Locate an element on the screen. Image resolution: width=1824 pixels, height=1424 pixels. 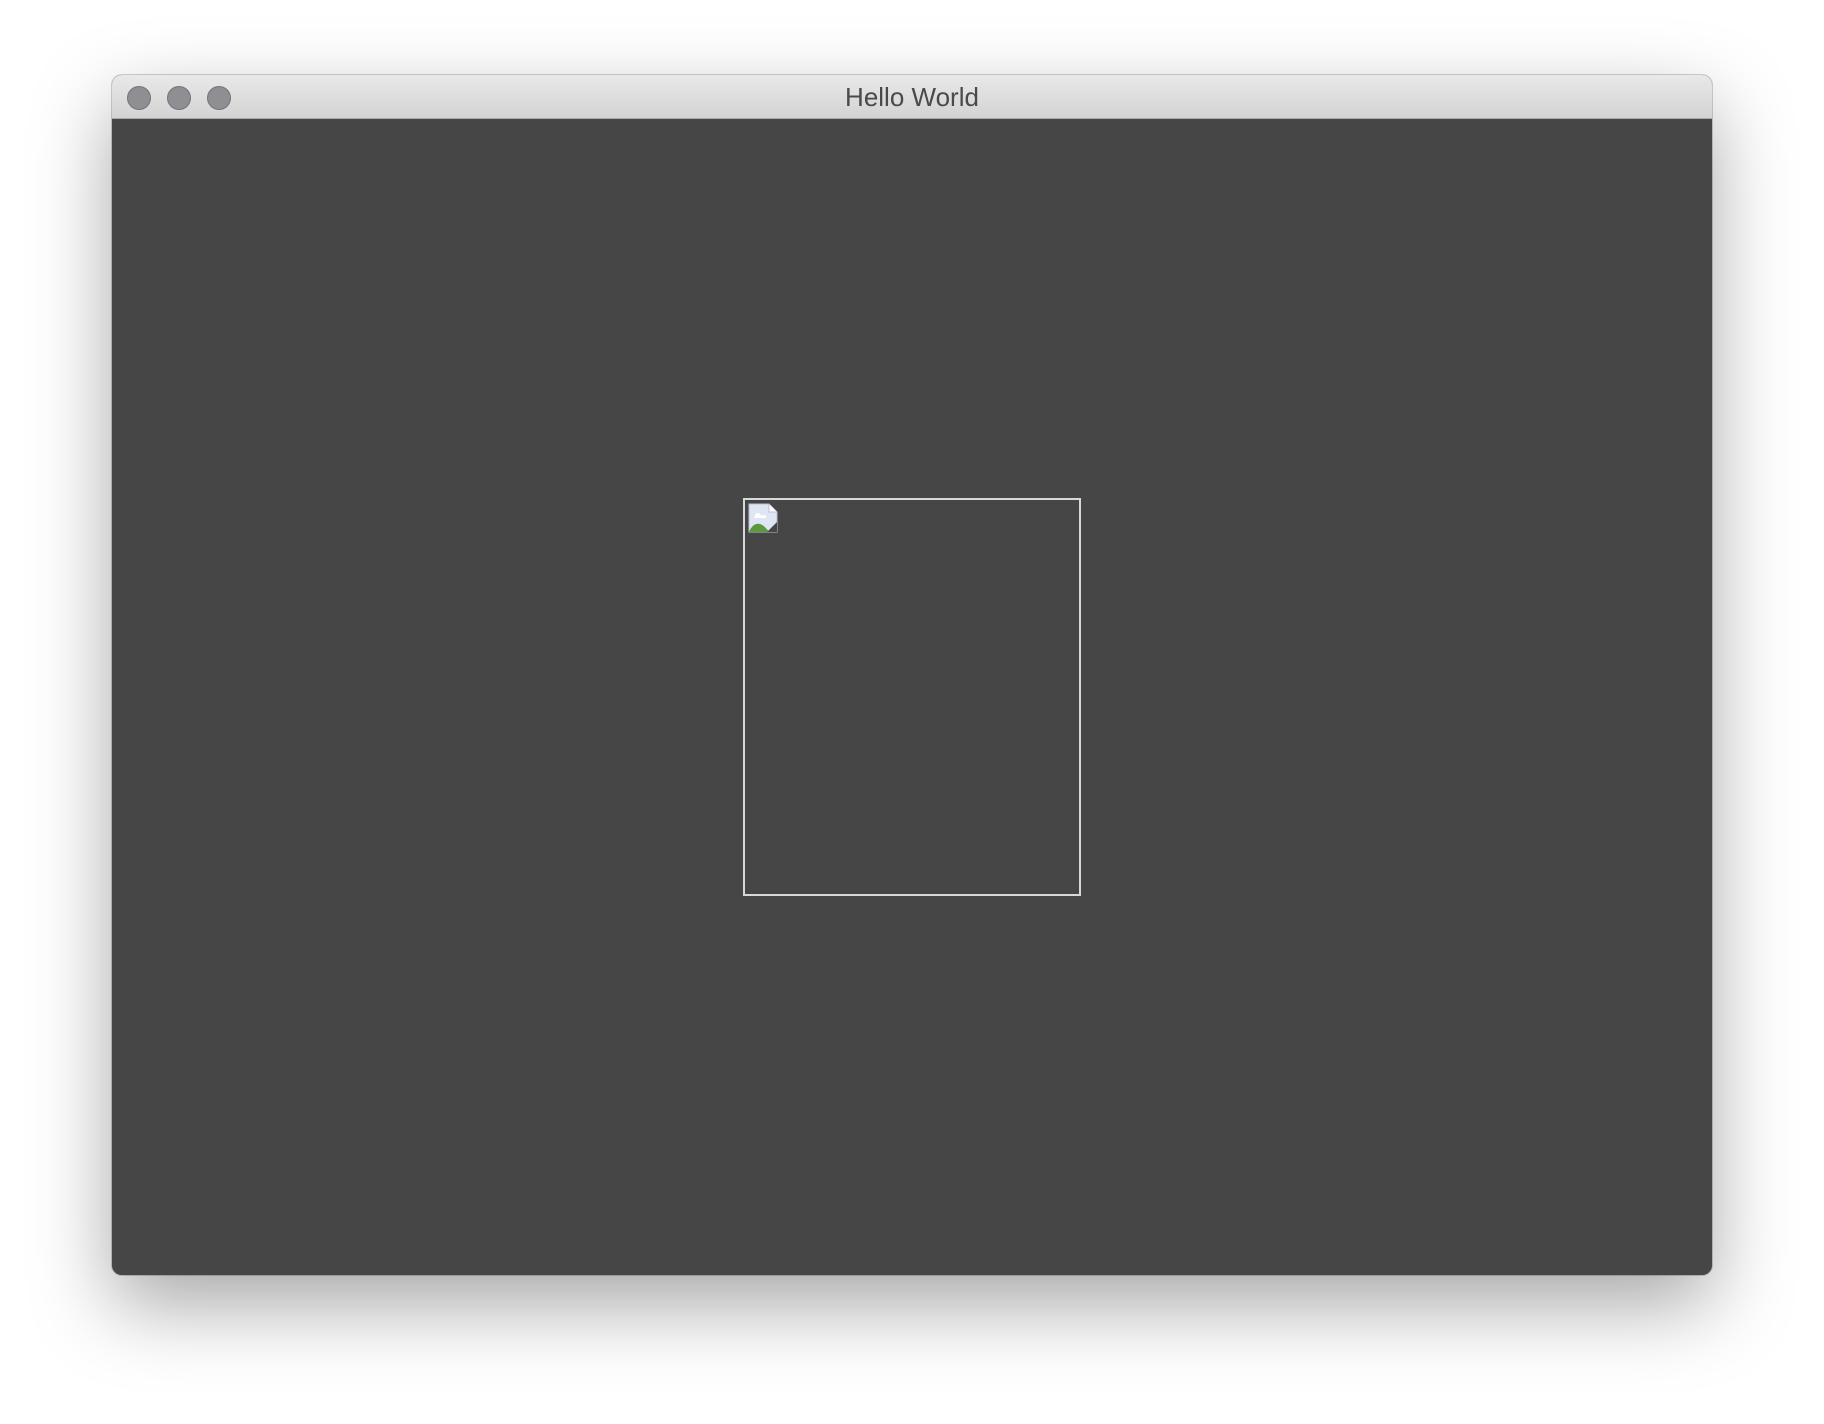
broken-image-frame is located at coordinates (912, 697).